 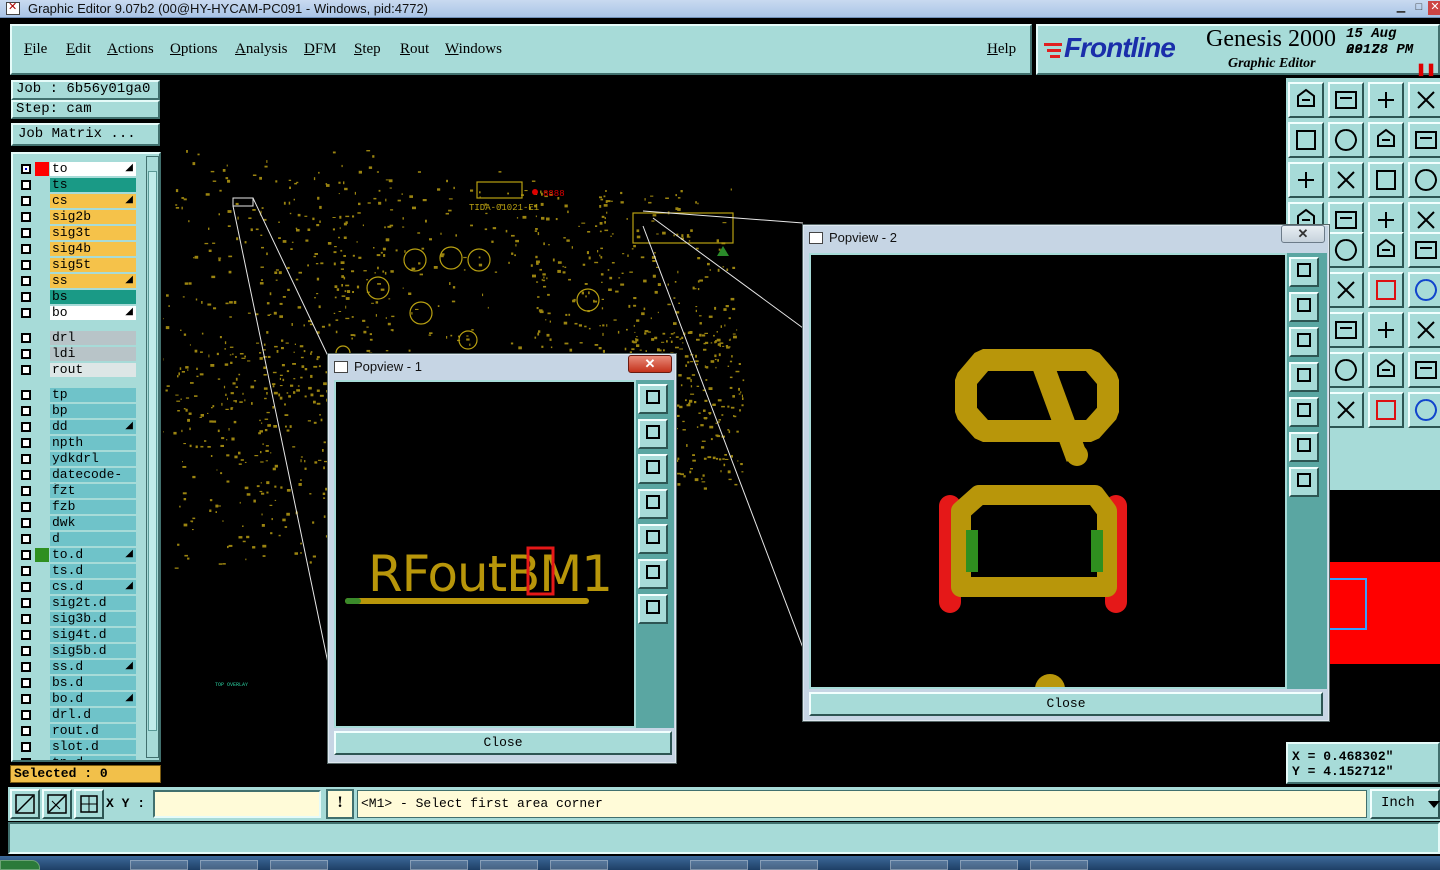 I want to click on ruler-button, so click(x=1386, y=250).